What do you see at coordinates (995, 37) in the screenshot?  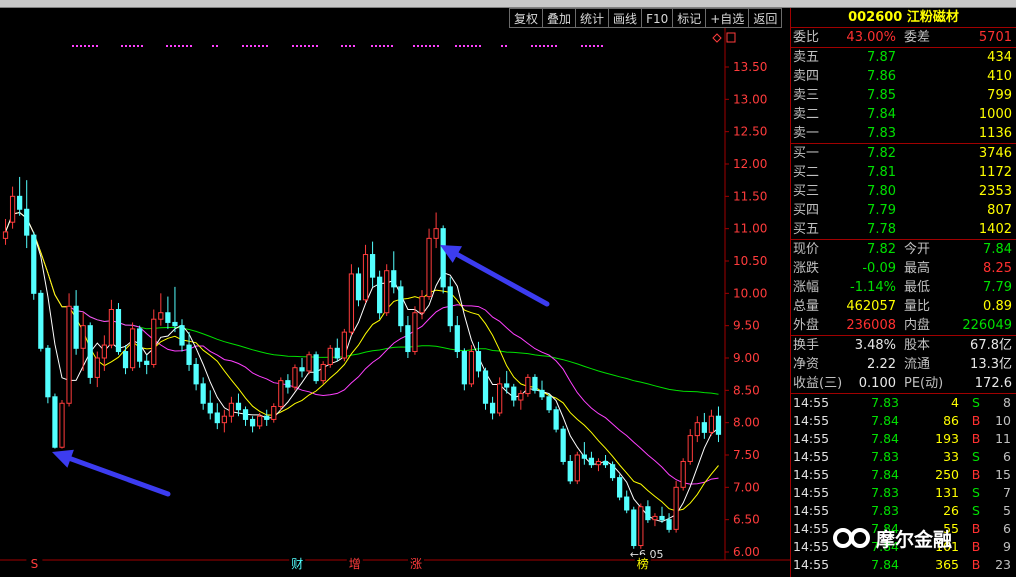 I see `weicha-value: 5701` at bounding box center [995, 37].